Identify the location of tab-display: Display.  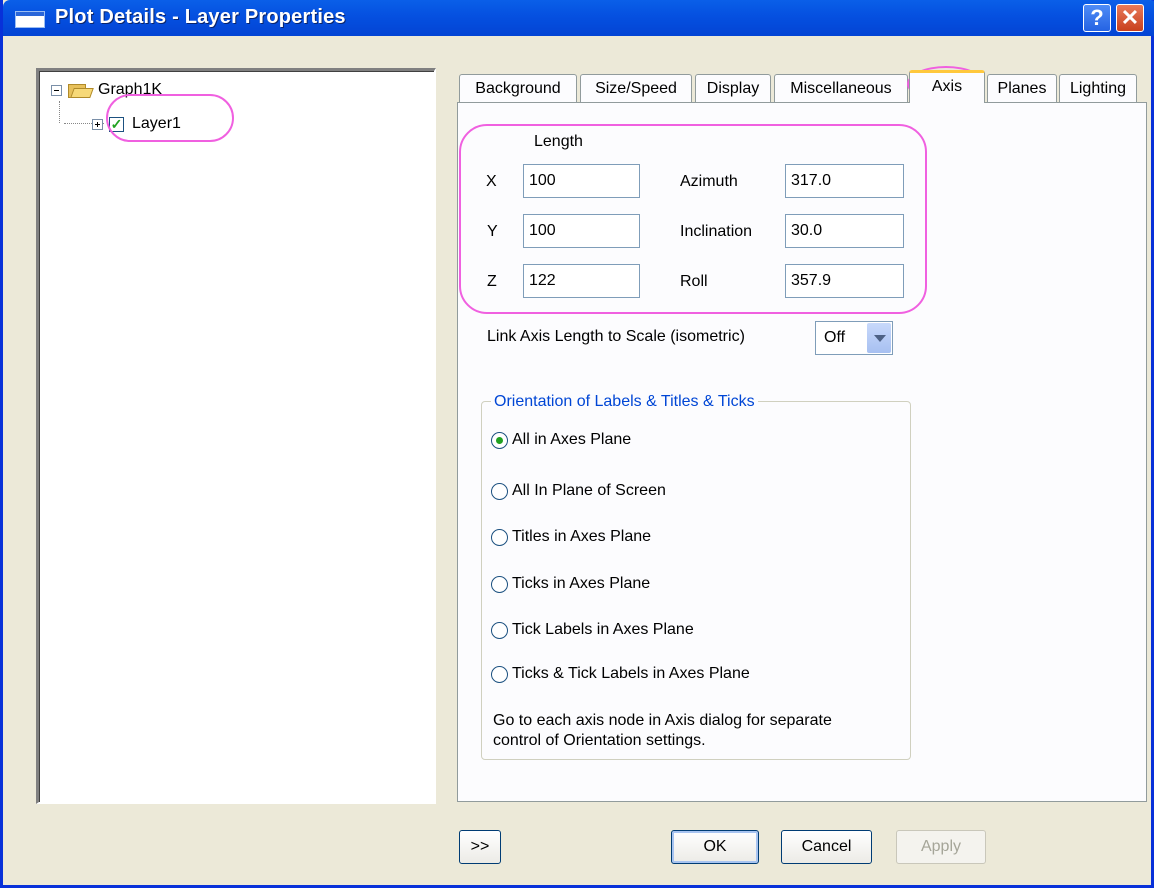
(733, 88).